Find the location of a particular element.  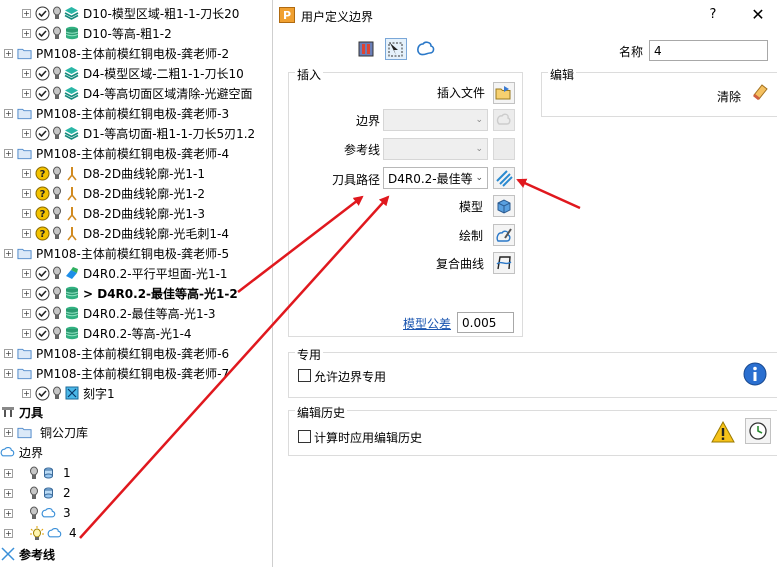

tree-boundary-item: +2 is located at coordinates (37, 493).